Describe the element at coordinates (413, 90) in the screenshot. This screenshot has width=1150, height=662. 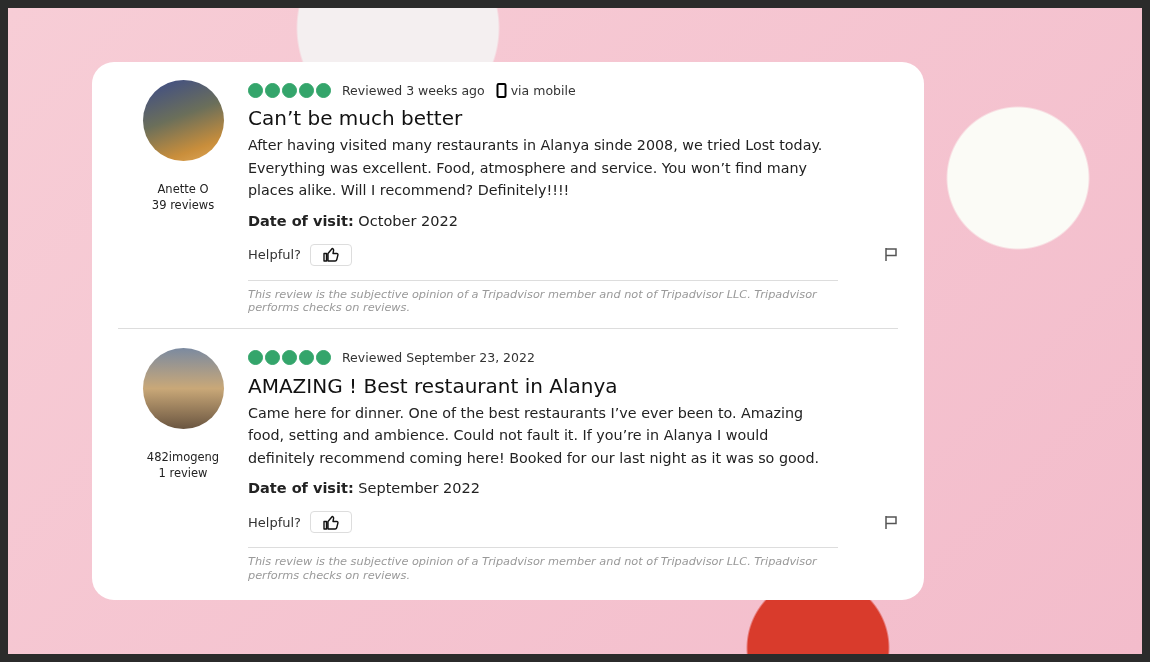
I see `review-date: Reviewed 3 weeks ago` at that location.